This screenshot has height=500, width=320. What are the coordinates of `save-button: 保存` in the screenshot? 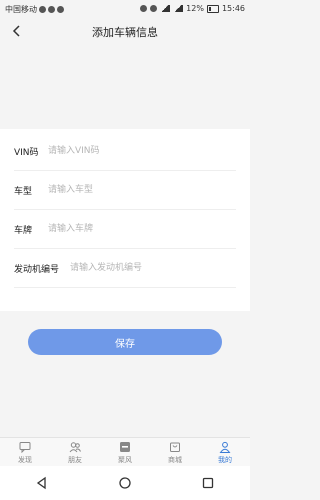 It's located at (125, 342).